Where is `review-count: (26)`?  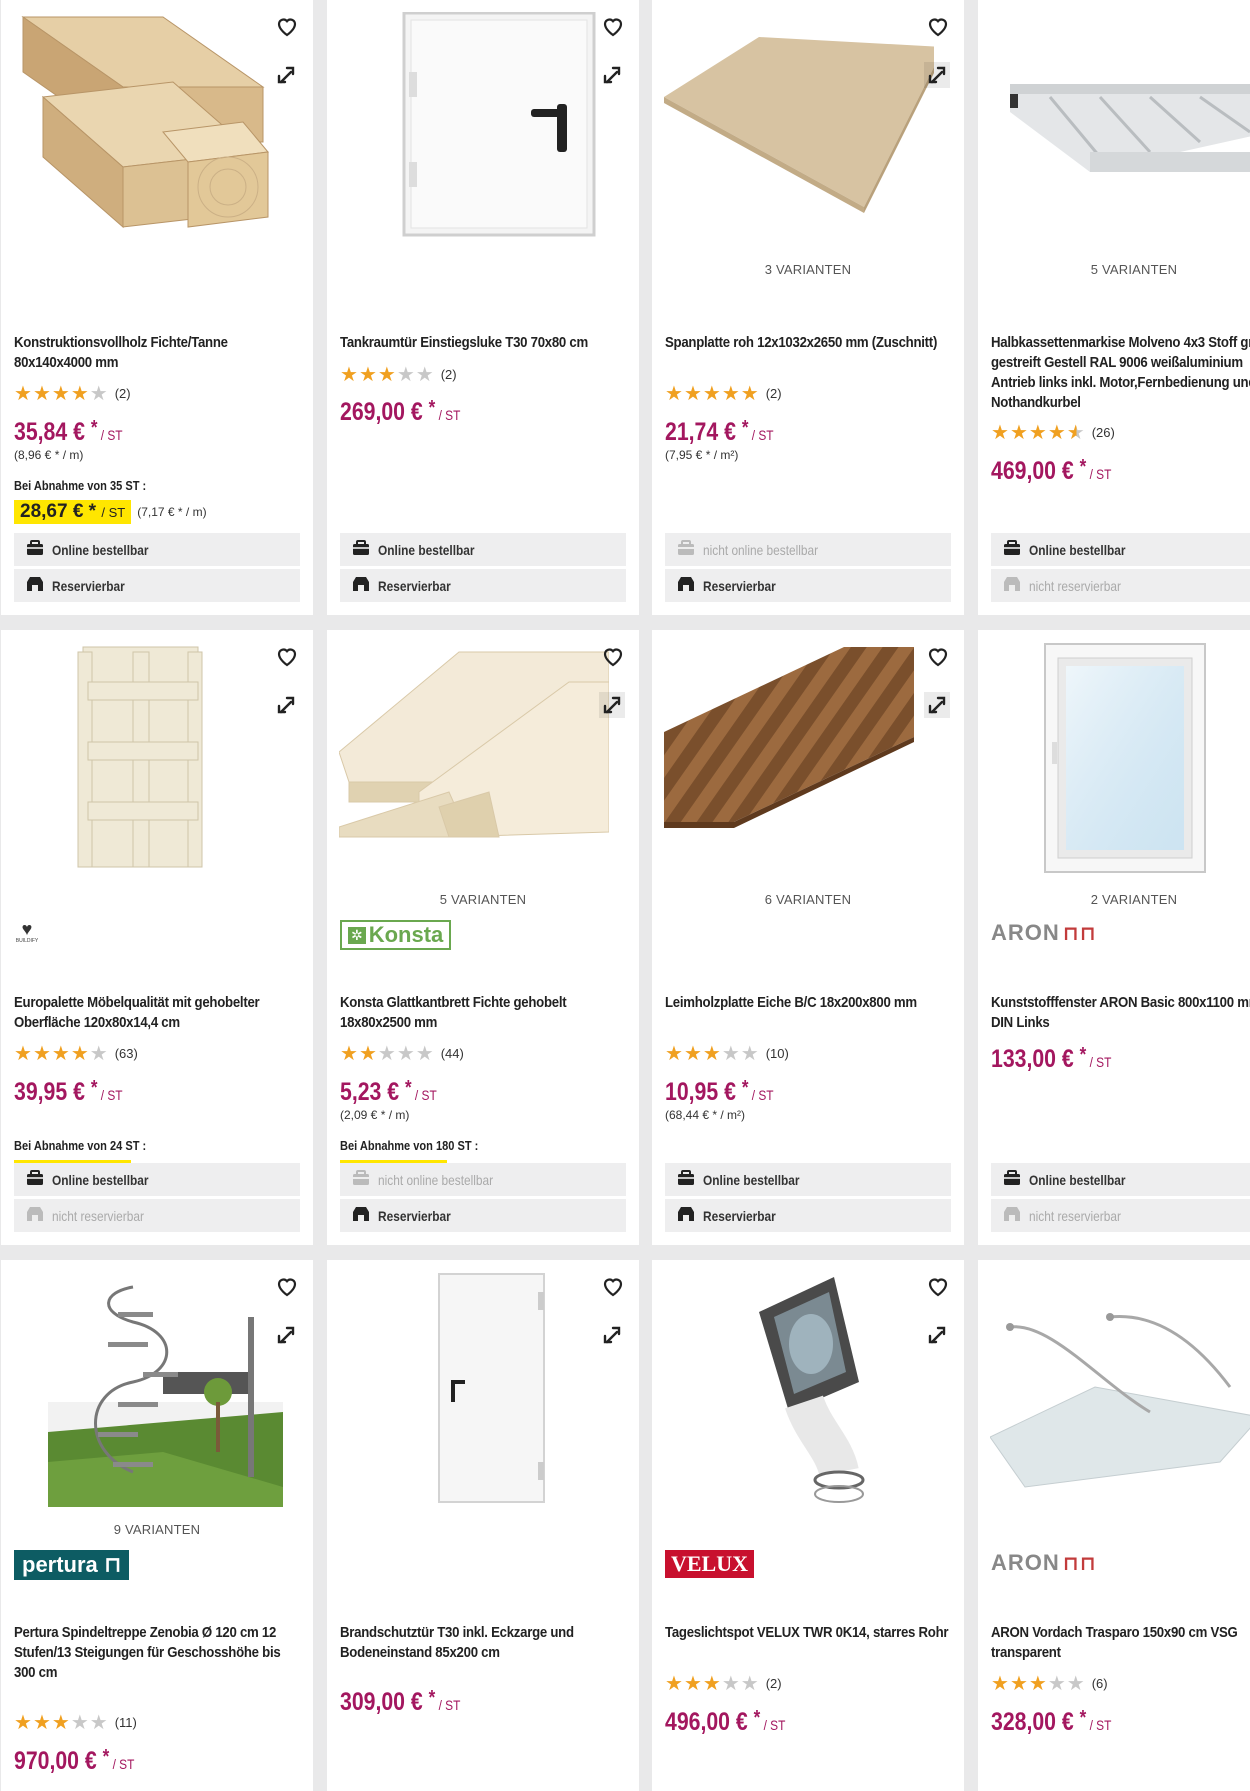 review-count: (26) is located at coordinates (1103, 432).